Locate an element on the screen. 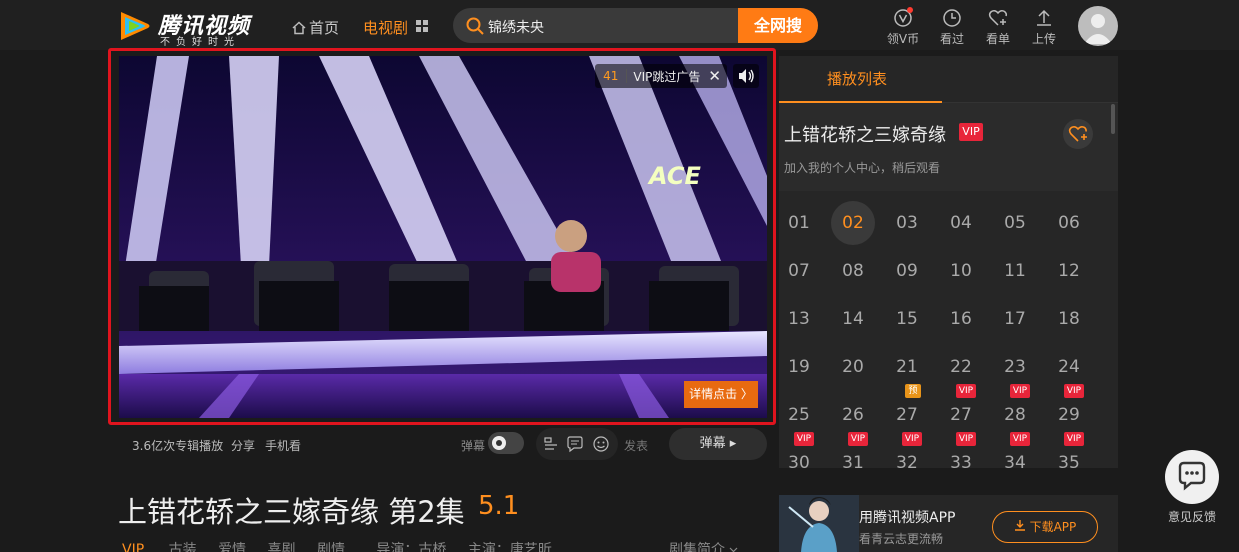 The width and height of the screenshot is (1239, 552). episode-item: 24 is located at coordinates (1069, 367).